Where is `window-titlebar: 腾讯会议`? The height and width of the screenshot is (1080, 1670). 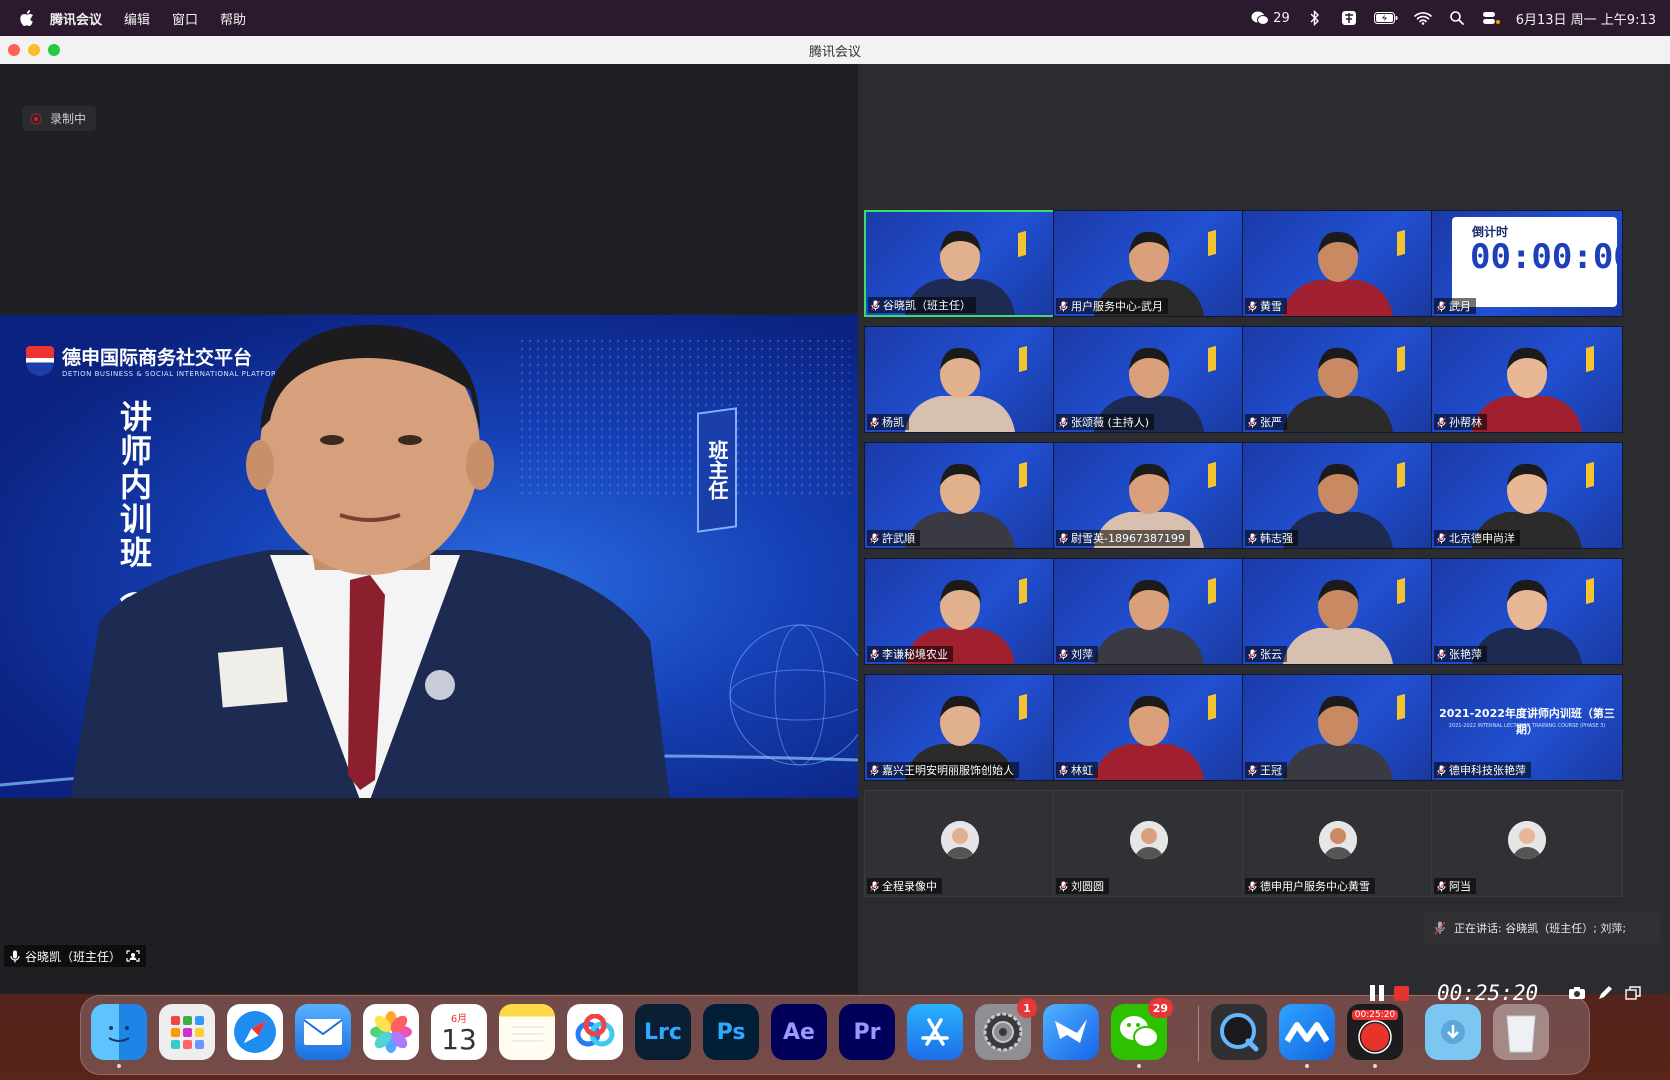
window-titlebar: 腾讯会议 is located at coordinates (835, 50).